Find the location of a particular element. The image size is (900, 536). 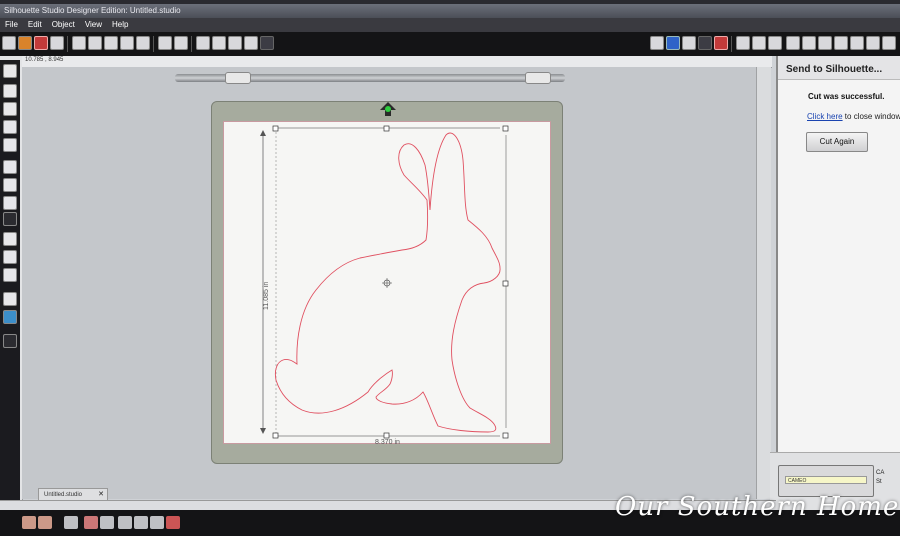

height-dimension: 11.085 in is located at coordinates (266, 296).